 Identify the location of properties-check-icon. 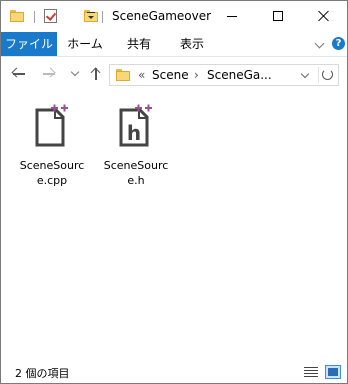
(50, 16).